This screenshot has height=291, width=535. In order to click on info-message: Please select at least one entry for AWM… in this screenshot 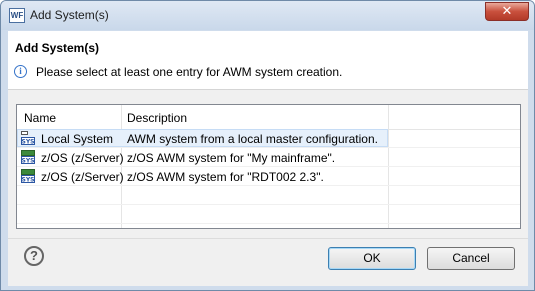, I will do `click(189, 72)`.